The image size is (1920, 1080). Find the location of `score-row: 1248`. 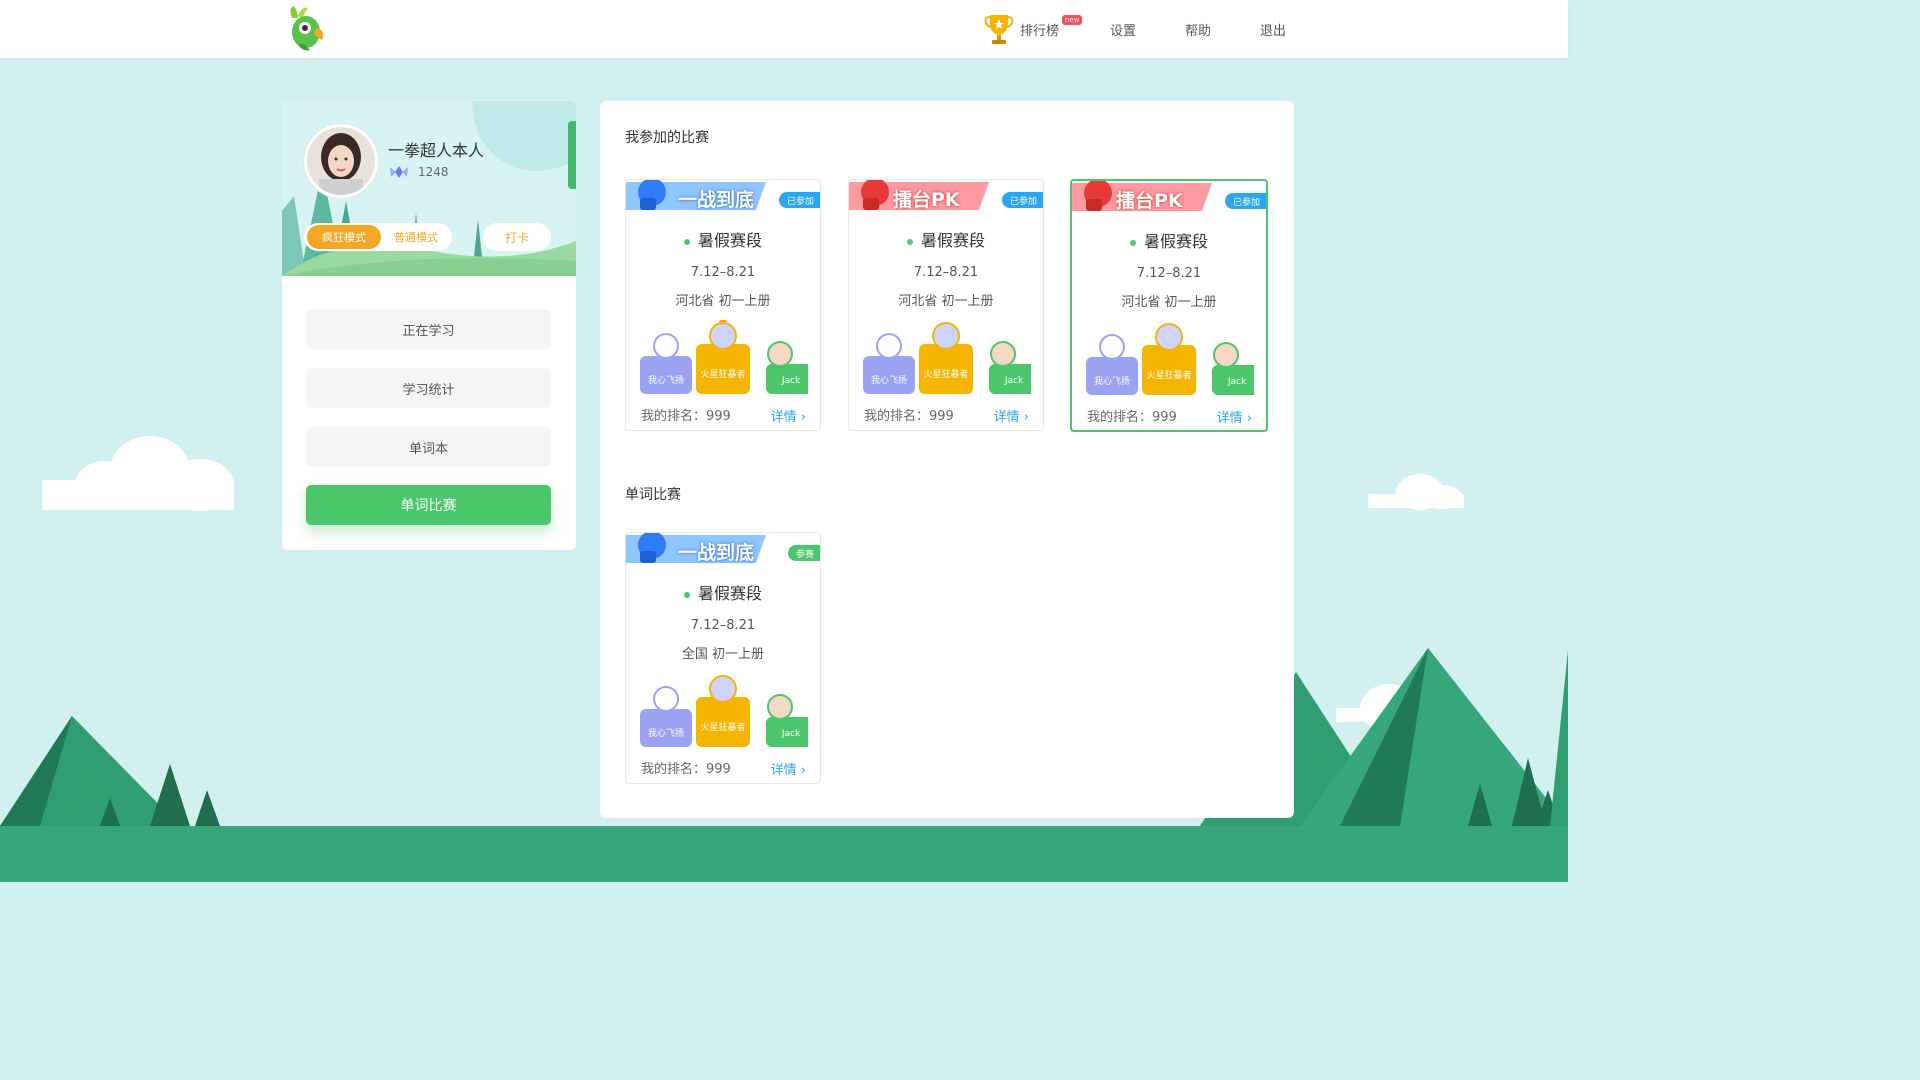

score-row: 1248 is located at coordinates (418, 172).